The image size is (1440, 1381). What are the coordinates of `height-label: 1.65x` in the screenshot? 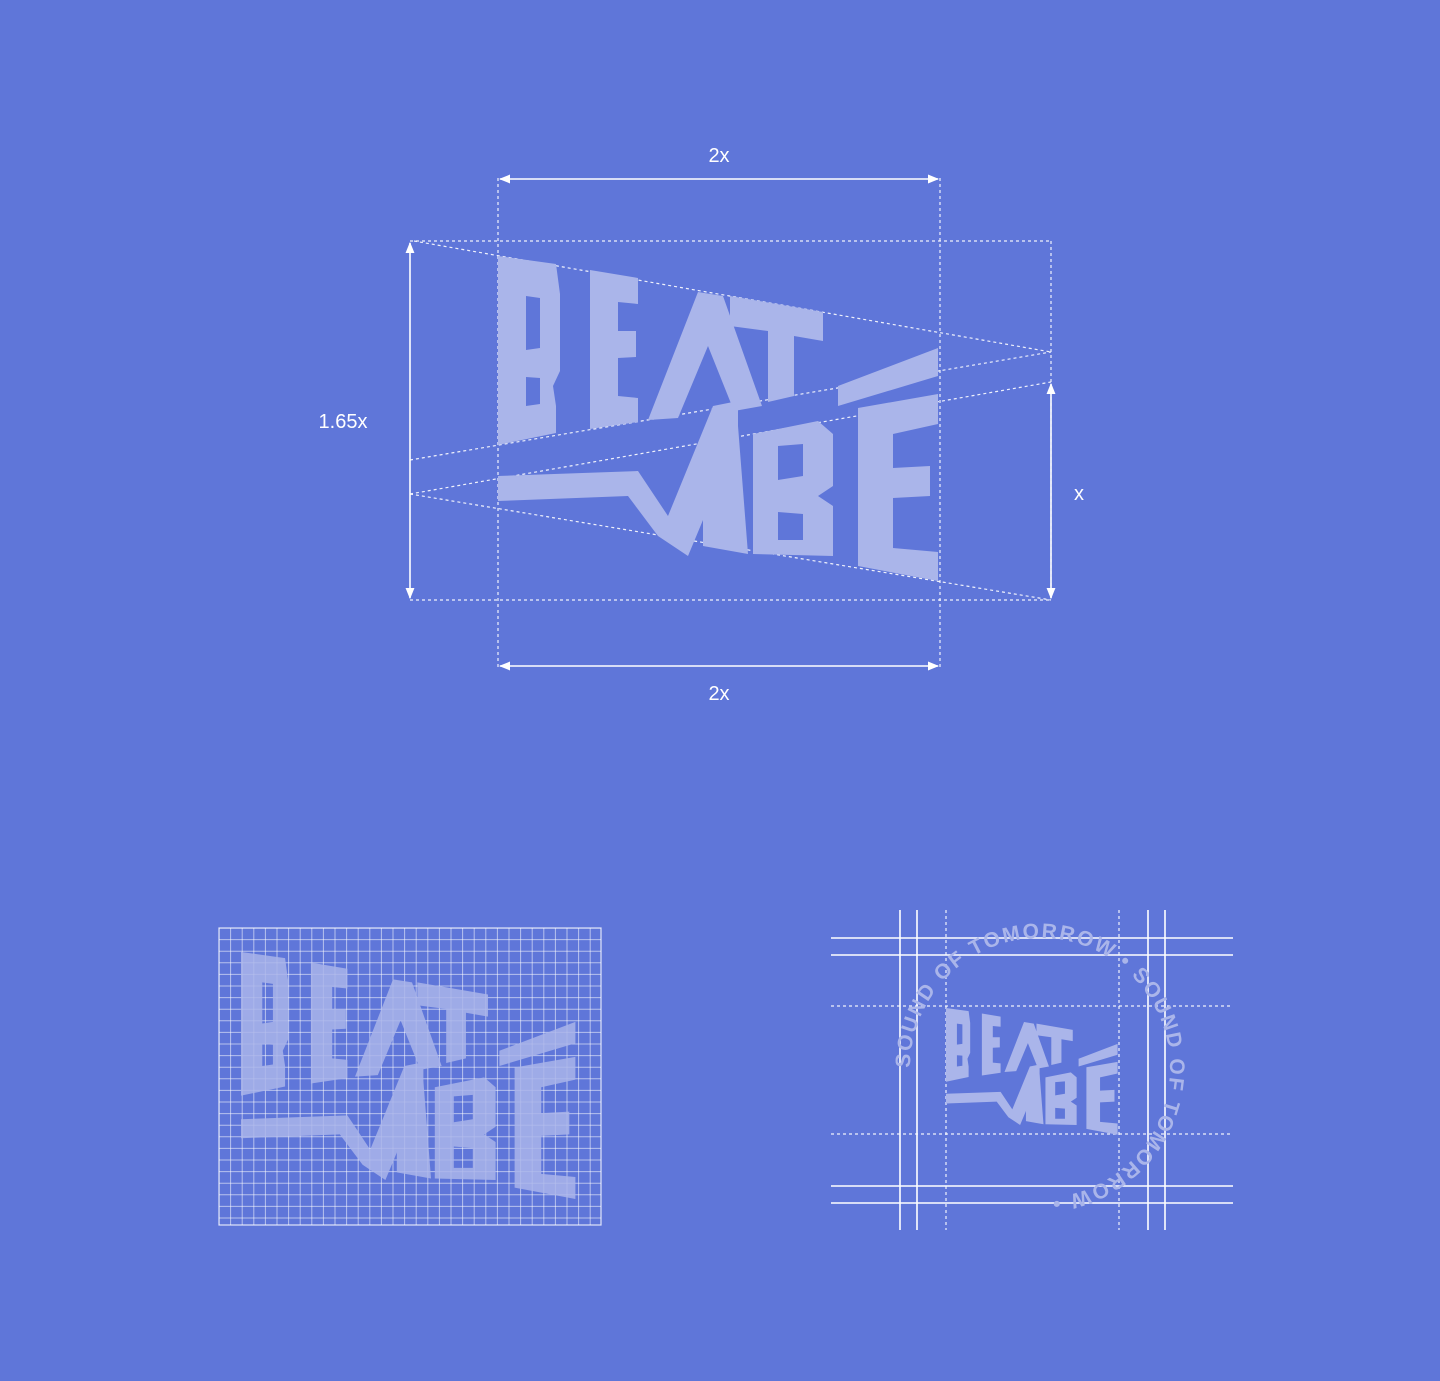 It's located at (343, 422).